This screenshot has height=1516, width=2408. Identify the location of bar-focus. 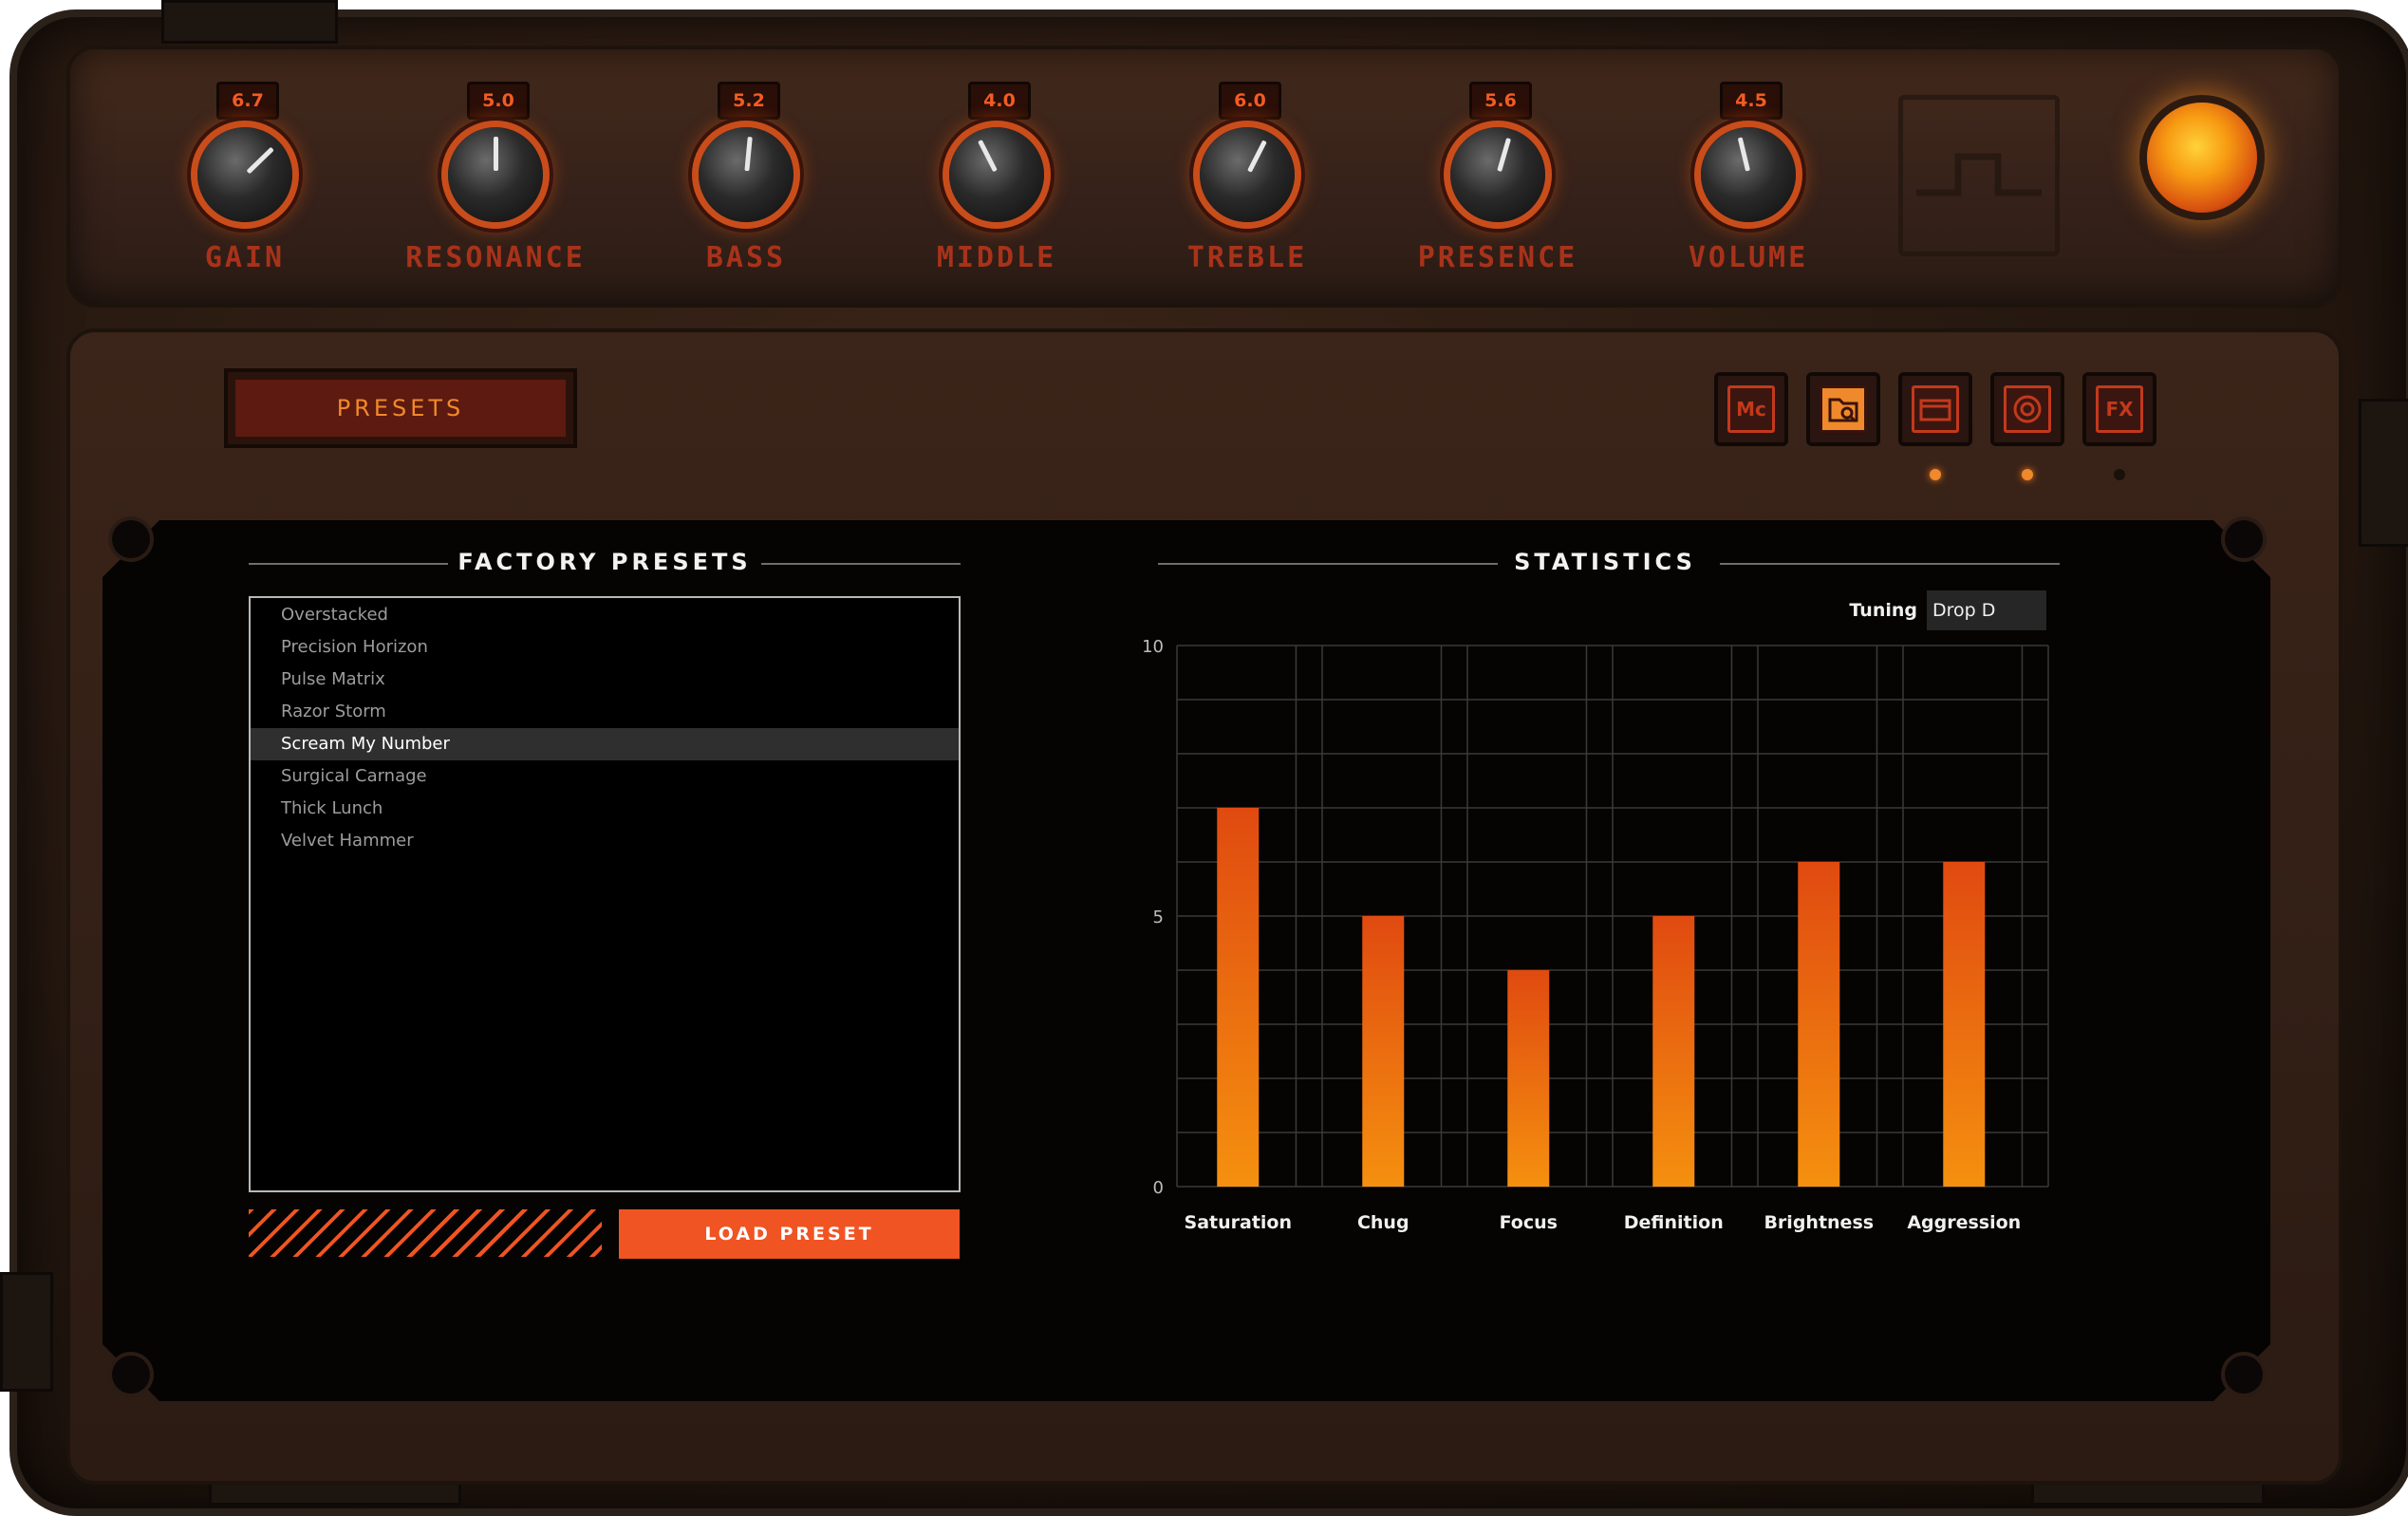
(1529, 1078).